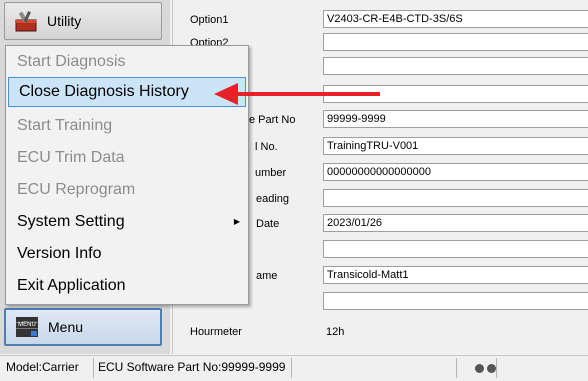 The height and width of the screenshot is (381, 588). I want to click on menu-button: MENU Menu, so click(83, 327).